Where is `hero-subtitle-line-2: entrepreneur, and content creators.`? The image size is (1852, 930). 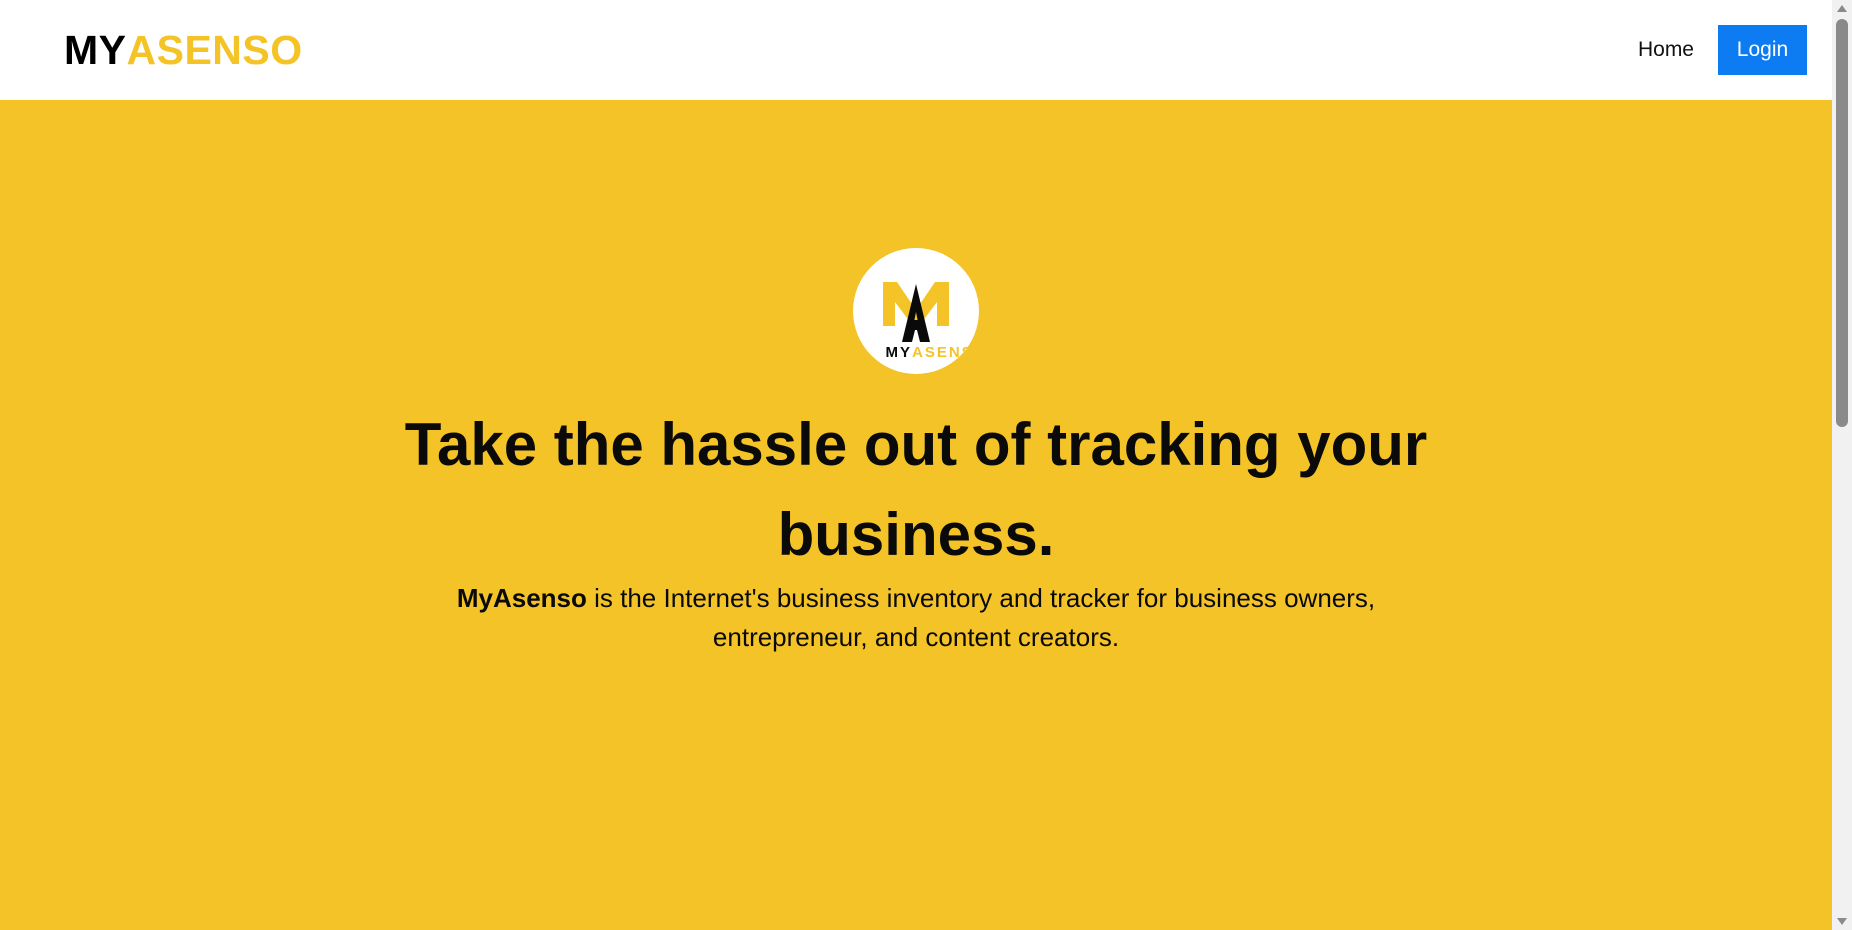
hero-subtitle-line-2: entrepreneur, and content creators. is located at coordinates (916, 637).